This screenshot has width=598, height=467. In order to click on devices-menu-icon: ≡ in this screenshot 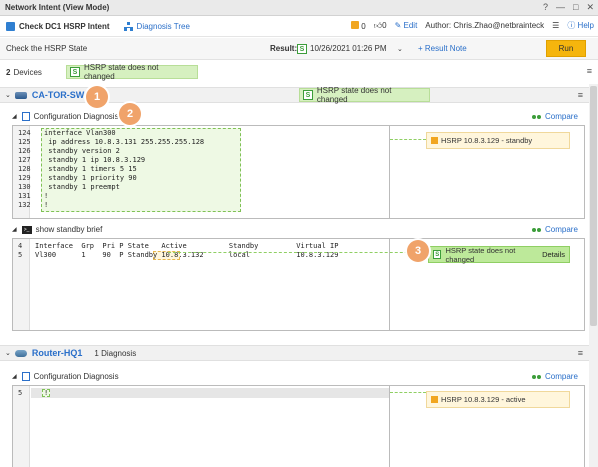, I will do `click(589, 71)`.